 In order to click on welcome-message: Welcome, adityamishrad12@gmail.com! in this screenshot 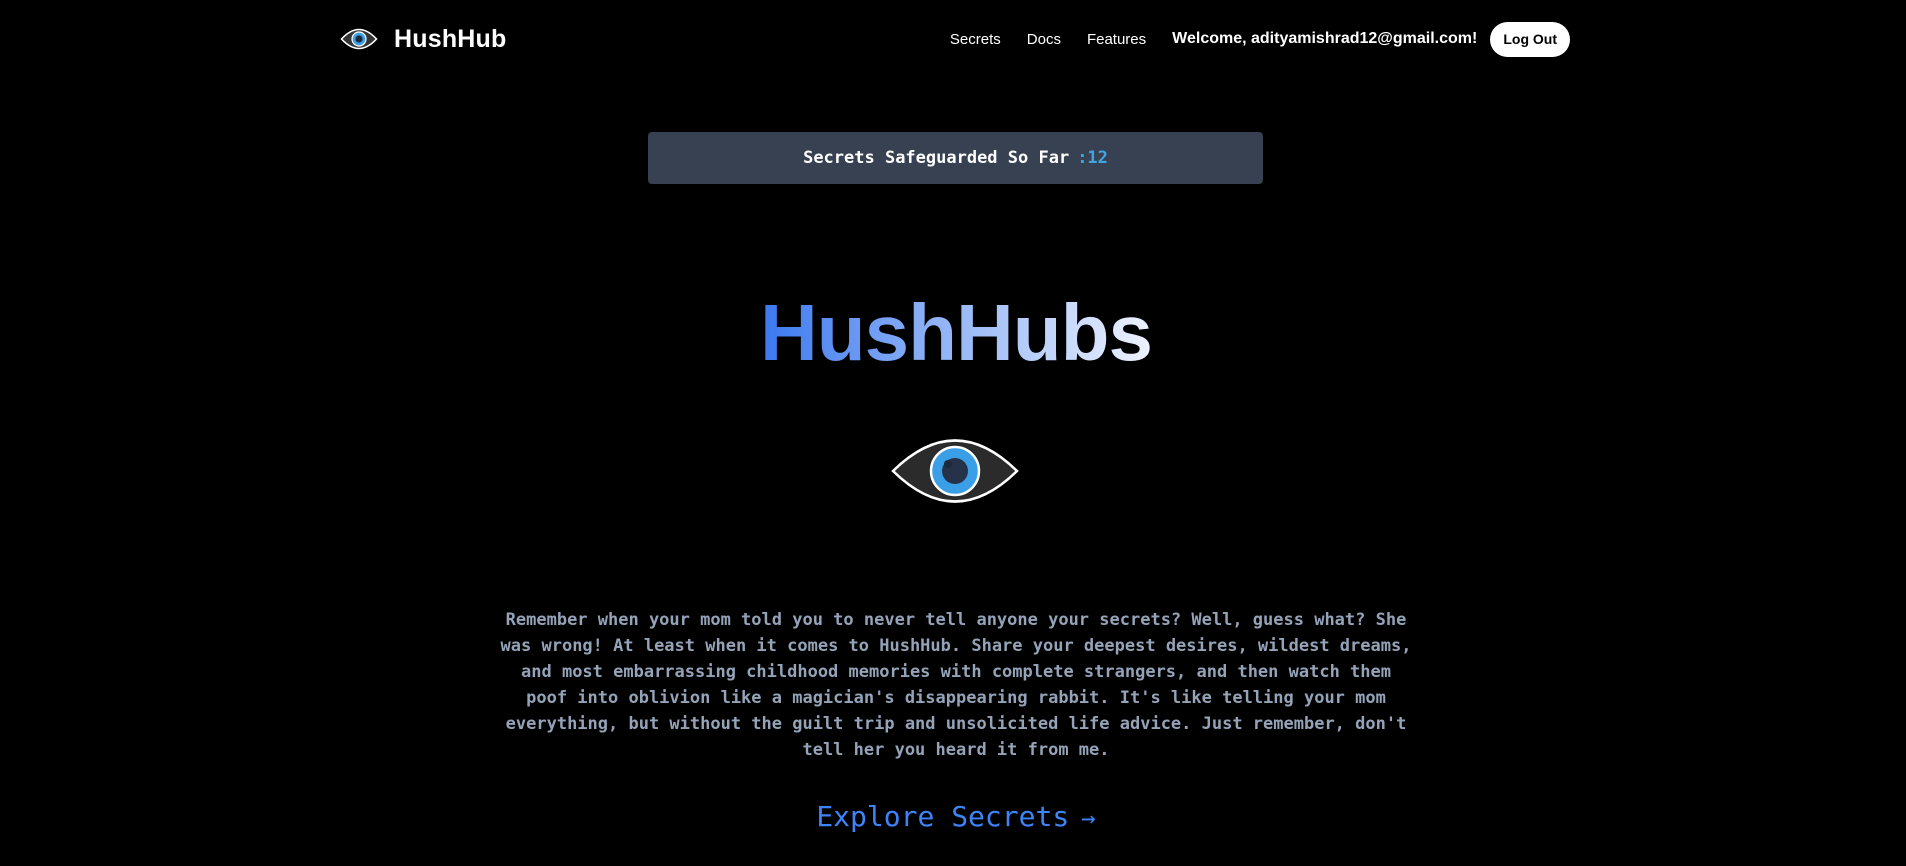, I will do `click(1325, 38)`.